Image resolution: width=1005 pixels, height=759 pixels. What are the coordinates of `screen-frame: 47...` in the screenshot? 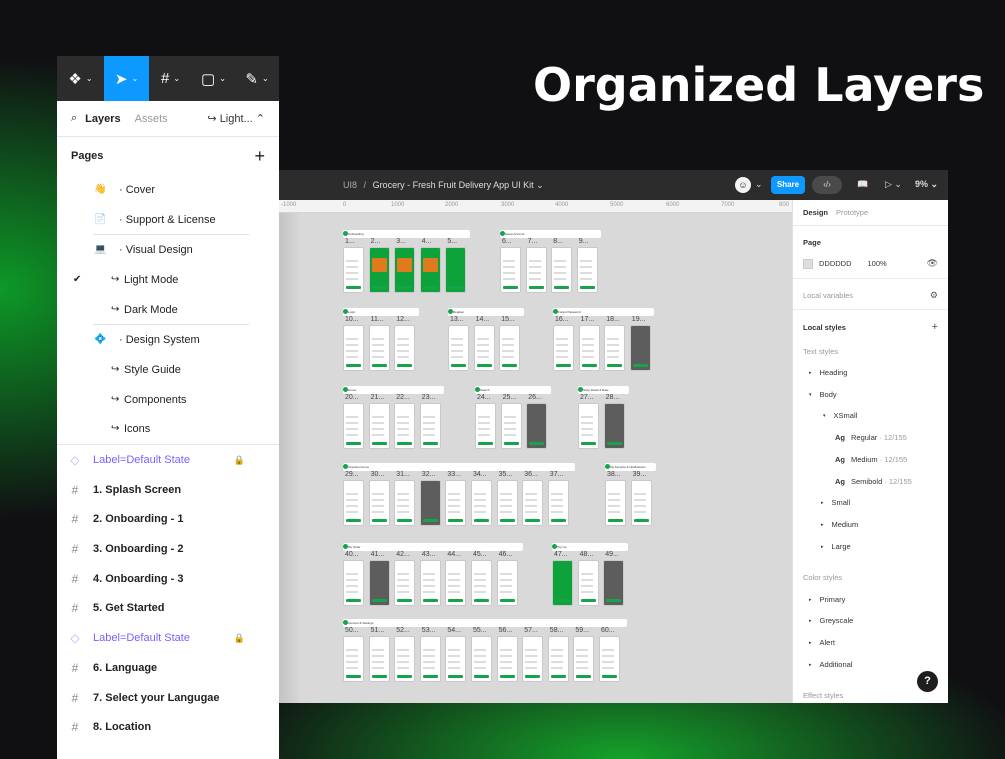 It's located at (562, 578).